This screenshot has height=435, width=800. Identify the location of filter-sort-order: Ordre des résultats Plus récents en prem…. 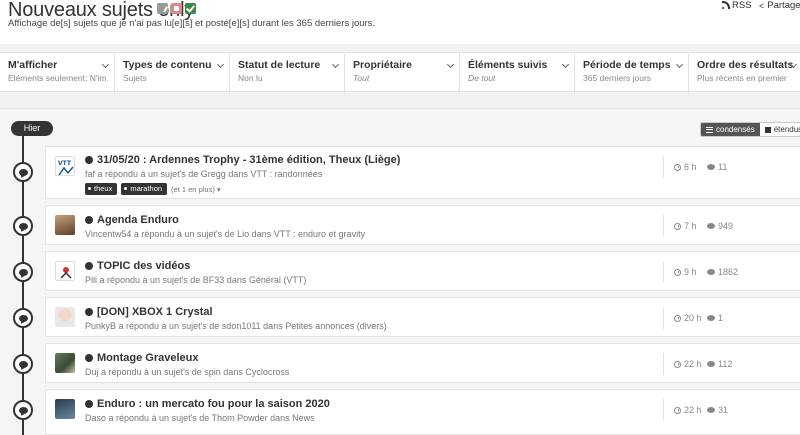
(744, 73).